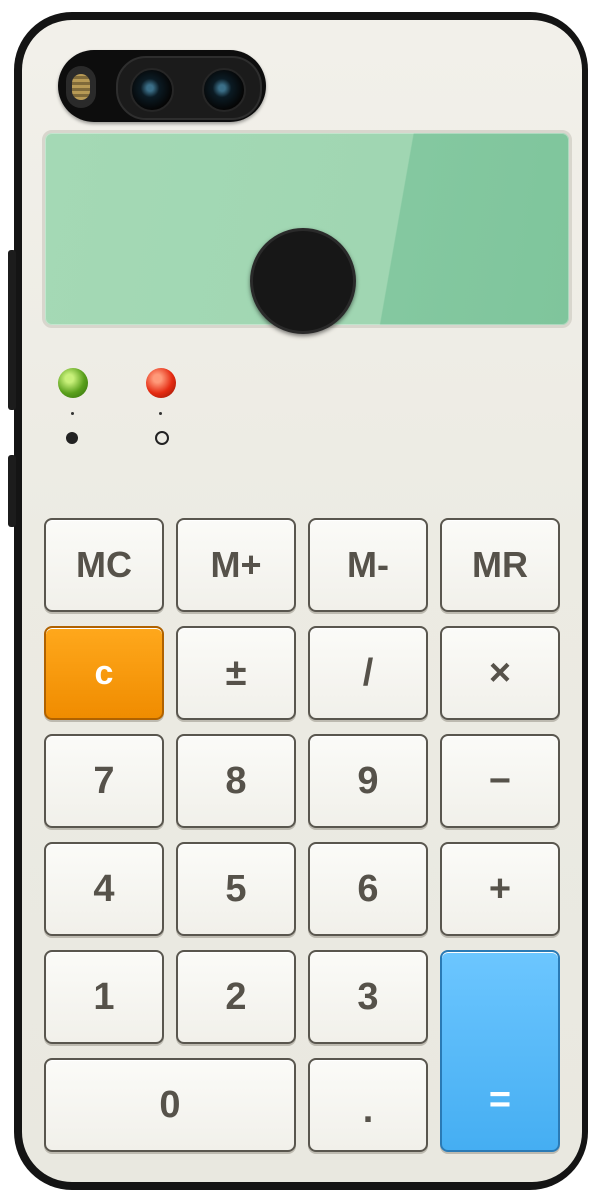 The image size is (600, 1200). Describe the element at coordinates (303, 281) in the screenshot. I see `fingerprint-sensor-icon` at that location.